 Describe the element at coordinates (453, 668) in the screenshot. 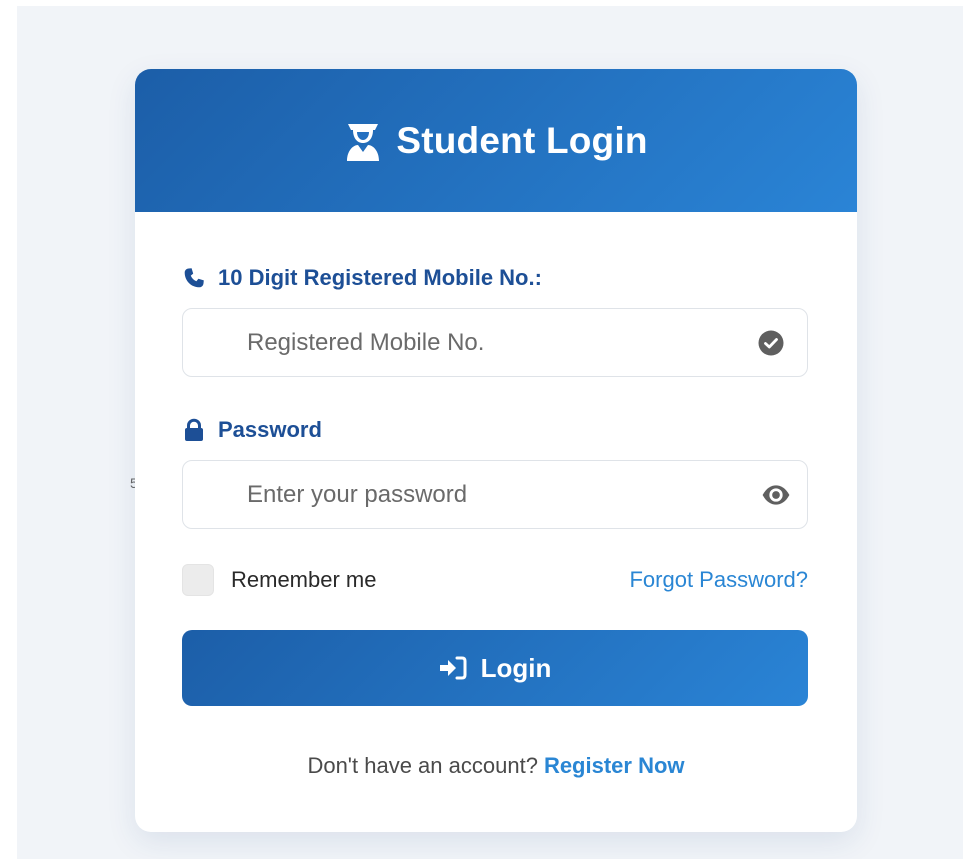

I see `sign-in-icon` at that location.